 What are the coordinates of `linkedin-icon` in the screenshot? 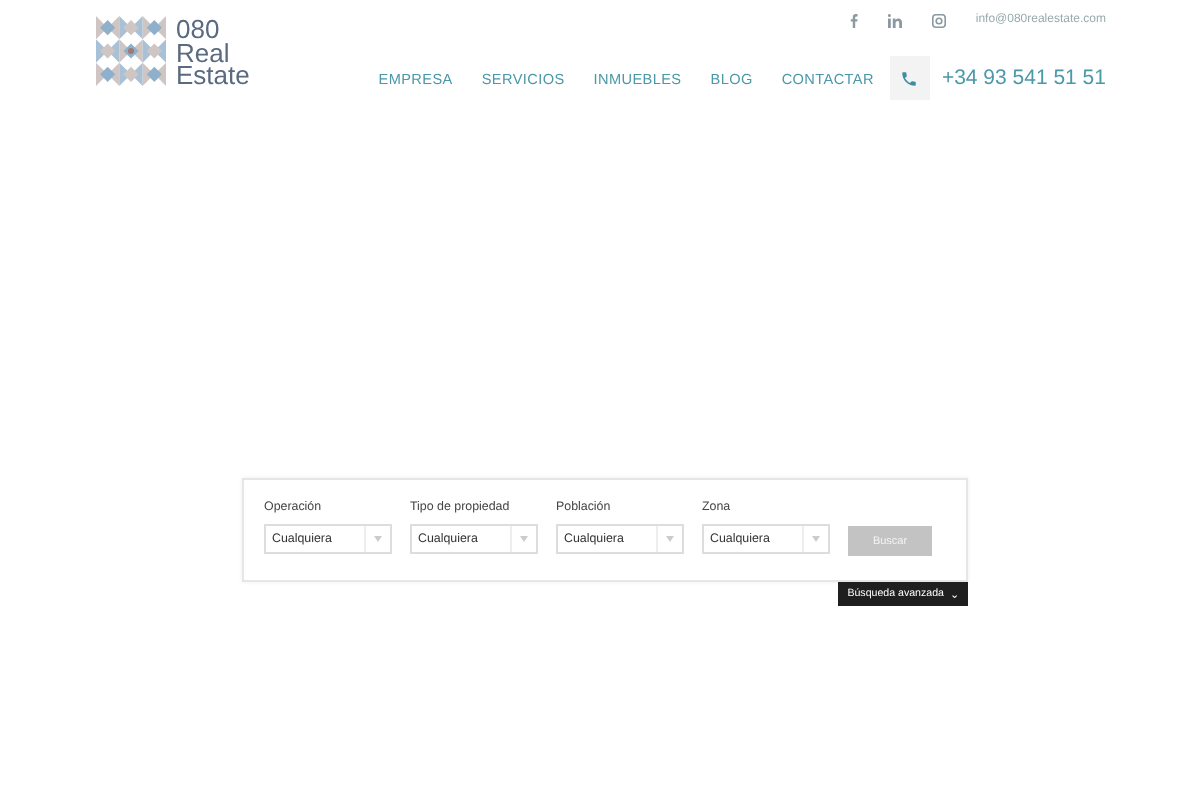 It's located at (894, 20).